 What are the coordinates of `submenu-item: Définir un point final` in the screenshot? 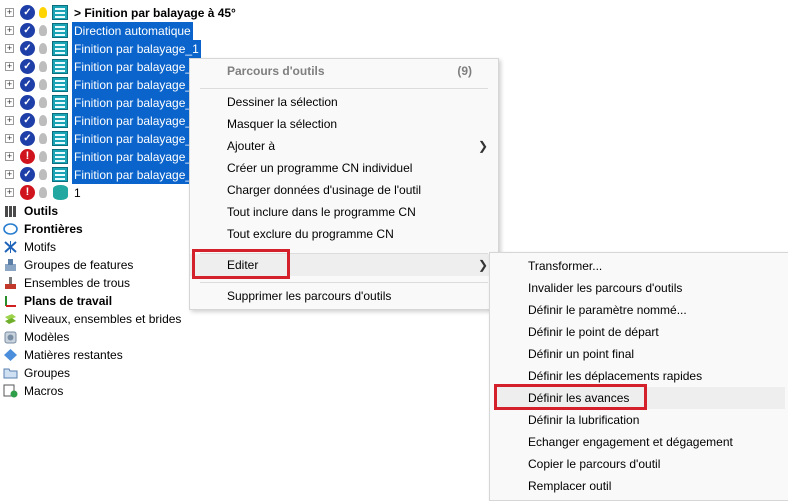 It's located at (639, 354).